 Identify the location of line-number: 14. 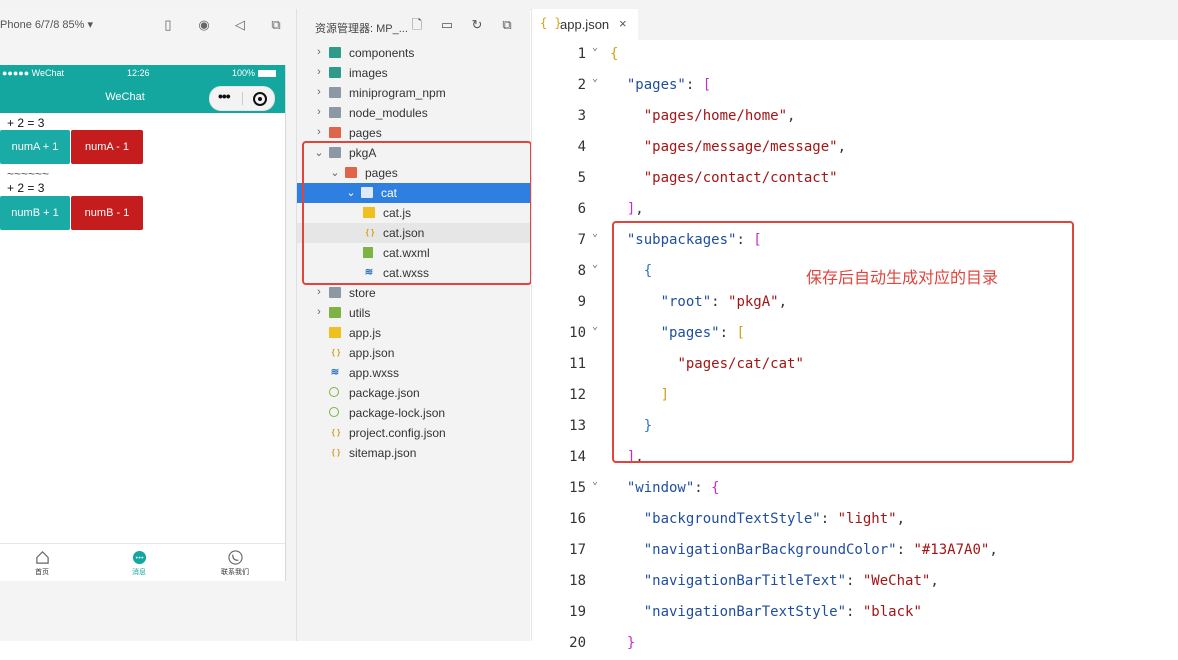
(577, 457).